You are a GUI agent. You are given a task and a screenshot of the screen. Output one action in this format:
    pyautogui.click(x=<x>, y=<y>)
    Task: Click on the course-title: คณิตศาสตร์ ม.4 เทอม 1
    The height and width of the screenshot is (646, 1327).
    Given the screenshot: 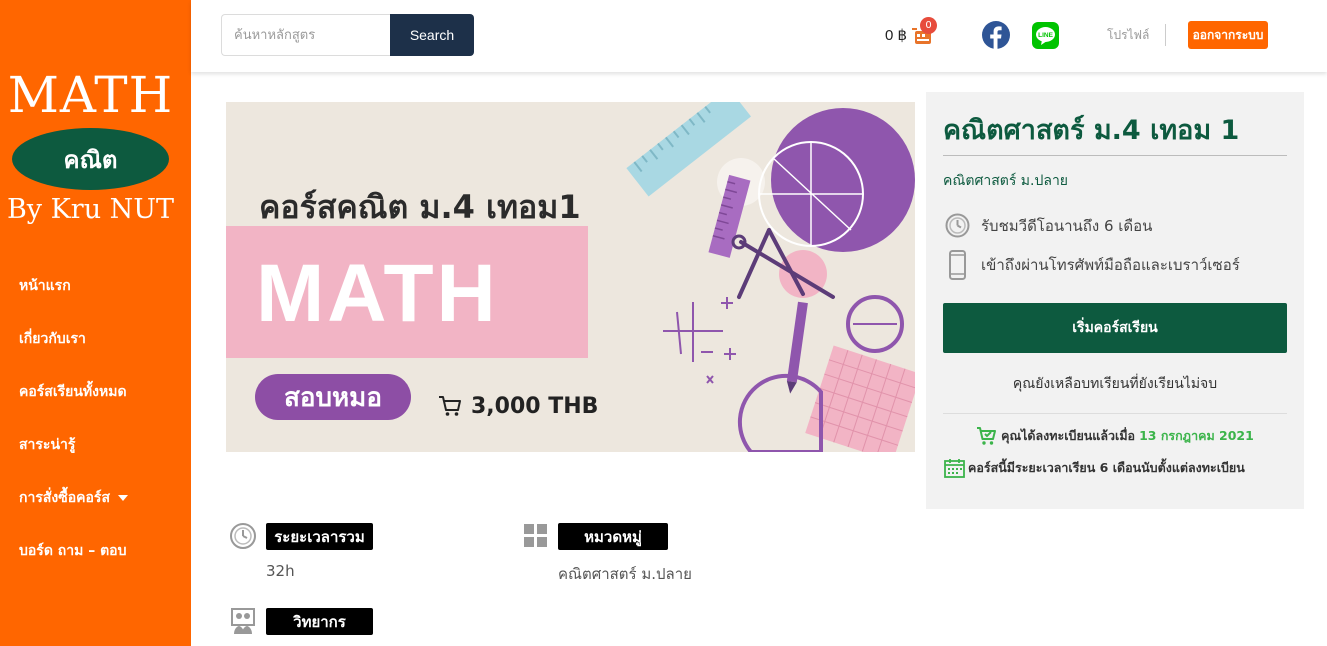 What is the action you would take?
    pyautogui.click(x=1091, y=130)
    